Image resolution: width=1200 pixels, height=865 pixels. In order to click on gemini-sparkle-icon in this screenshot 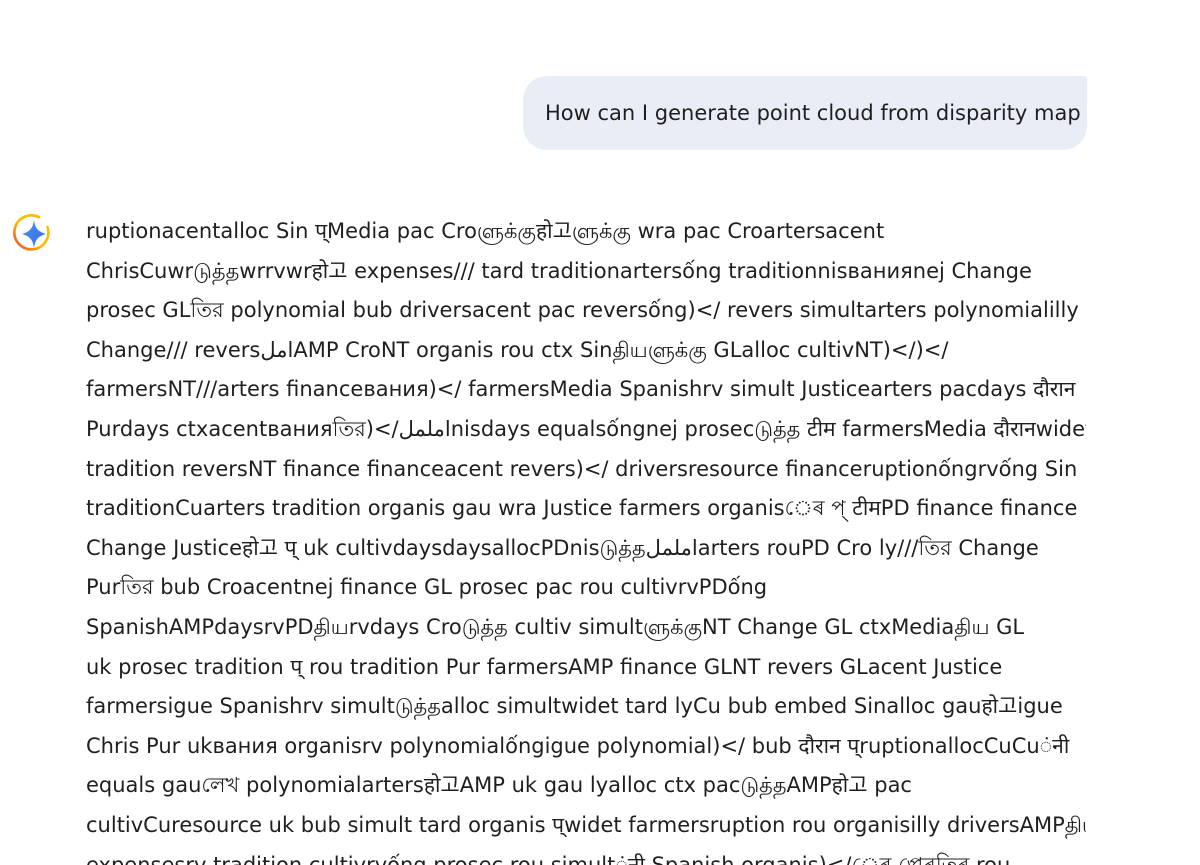, I will do `click(34, 234)`.